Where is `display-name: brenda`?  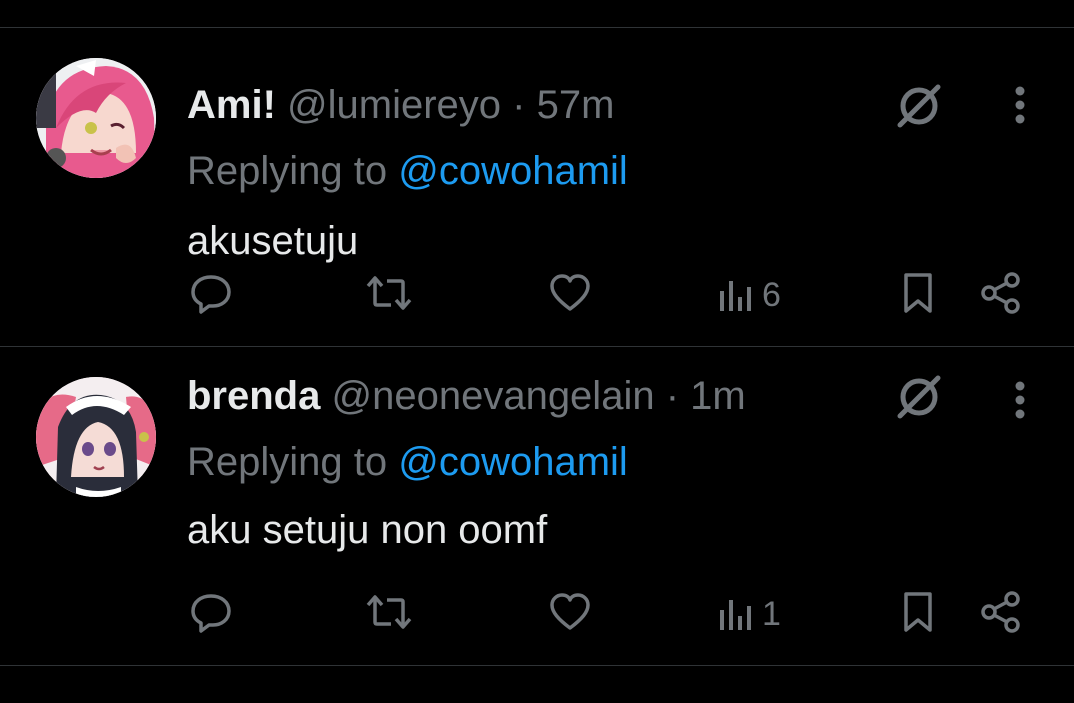 display-name: brenda is located at coordinates (253, 396).